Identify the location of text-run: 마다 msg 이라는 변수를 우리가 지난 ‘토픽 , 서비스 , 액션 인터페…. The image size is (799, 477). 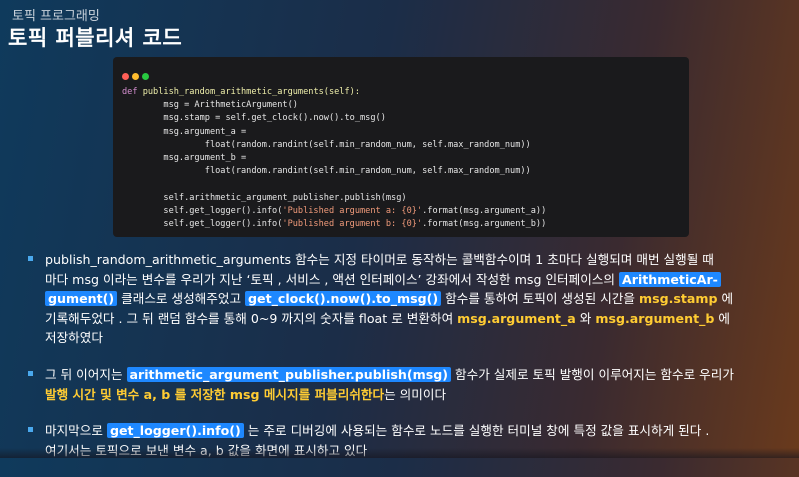
(332, 279).